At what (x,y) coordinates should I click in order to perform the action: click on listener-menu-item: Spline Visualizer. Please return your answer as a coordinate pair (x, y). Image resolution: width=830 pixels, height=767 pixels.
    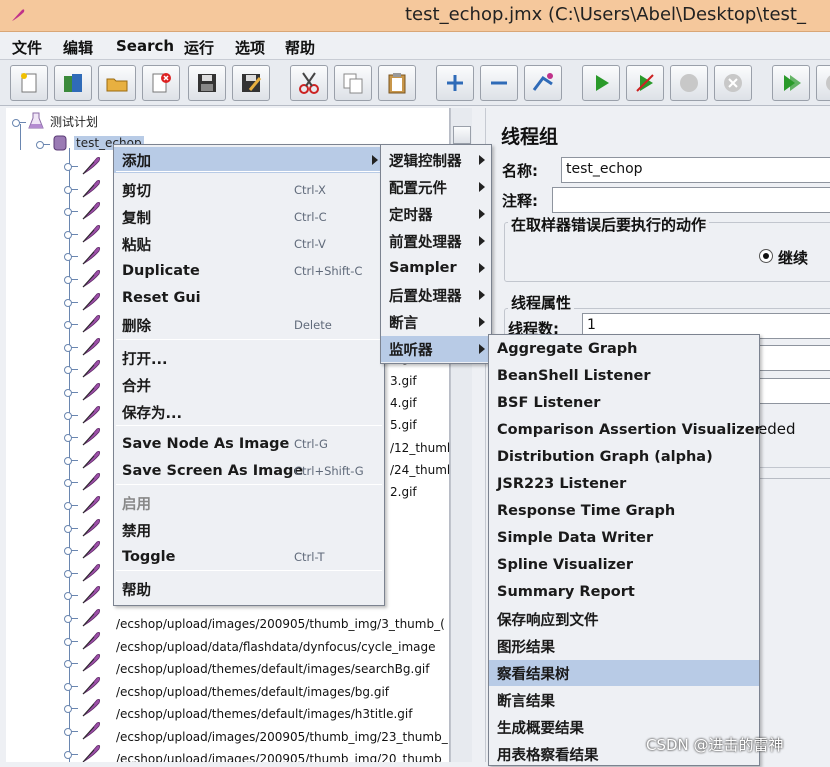
    Looking at the image, I should click on (624, 565).